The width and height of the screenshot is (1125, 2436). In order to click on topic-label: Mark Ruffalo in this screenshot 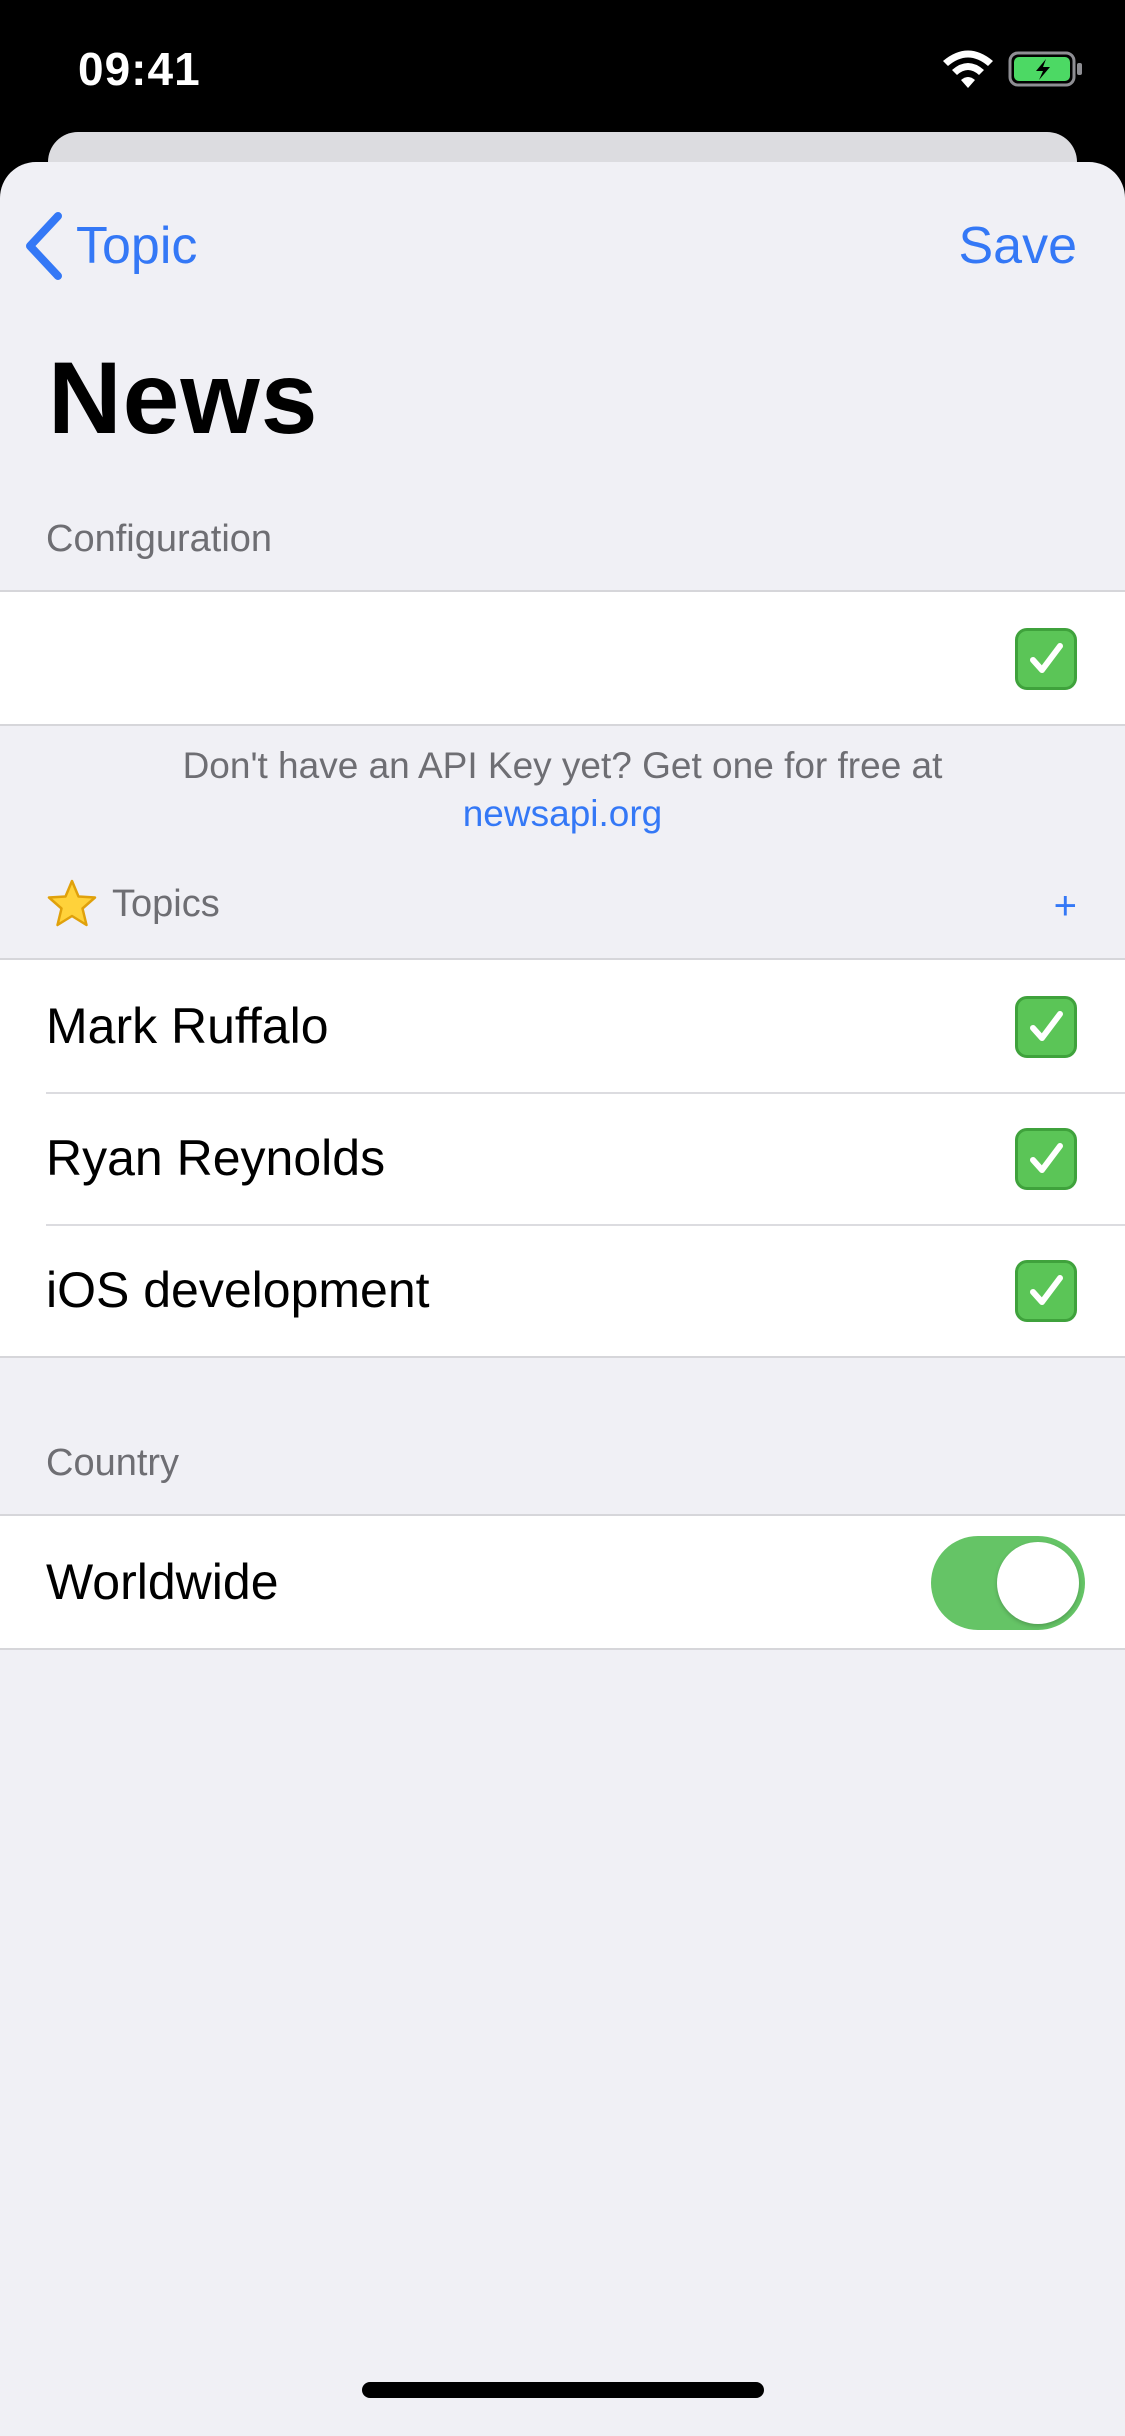, I will do `click(187, 1026)`.